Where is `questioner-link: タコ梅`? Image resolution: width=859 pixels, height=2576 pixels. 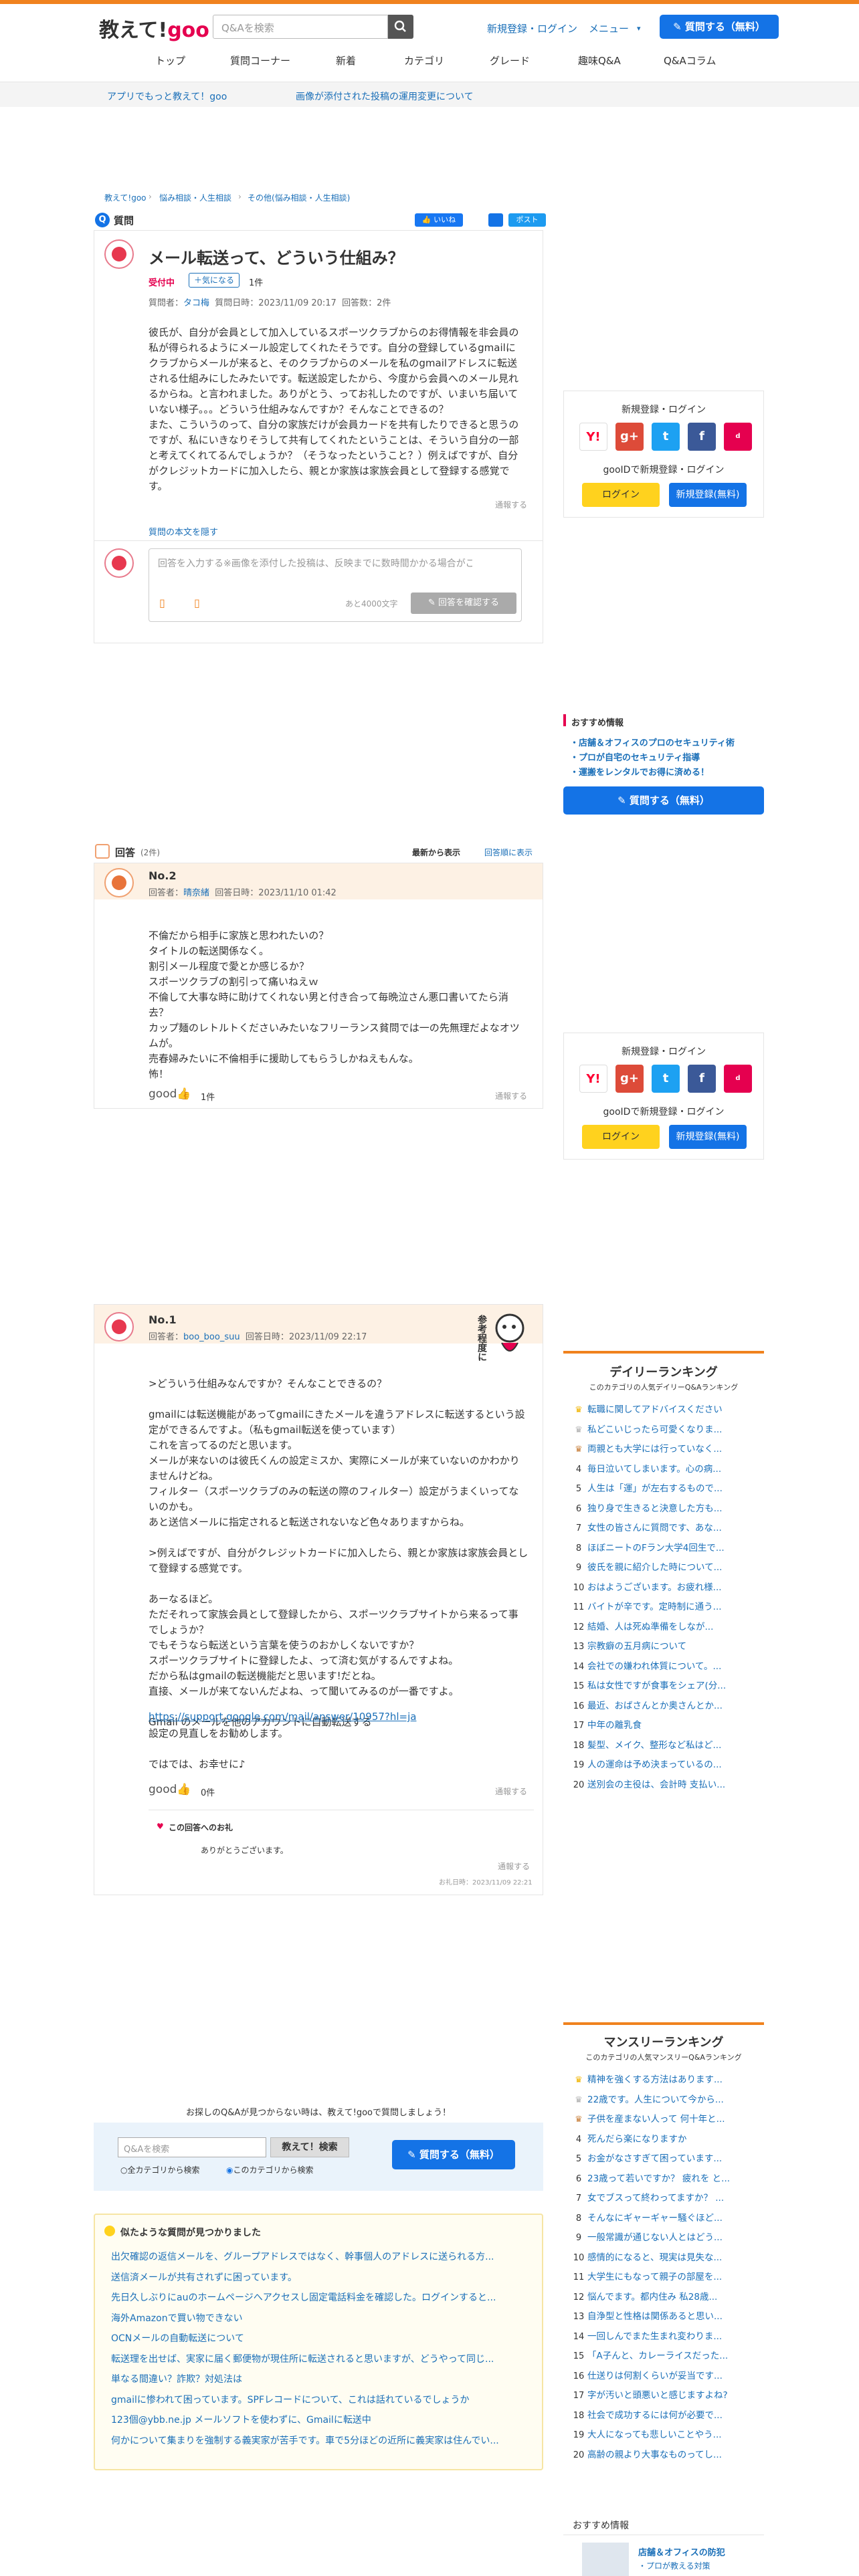 questioner-link: タコ梅 is located at coordinates (196, 303).